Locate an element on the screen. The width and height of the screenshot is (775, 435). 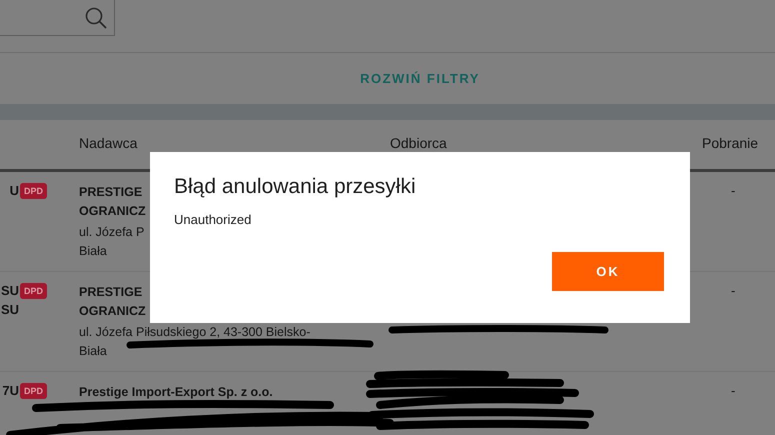
dialog-message: Unauthorized is located at coordinates (213, 219).